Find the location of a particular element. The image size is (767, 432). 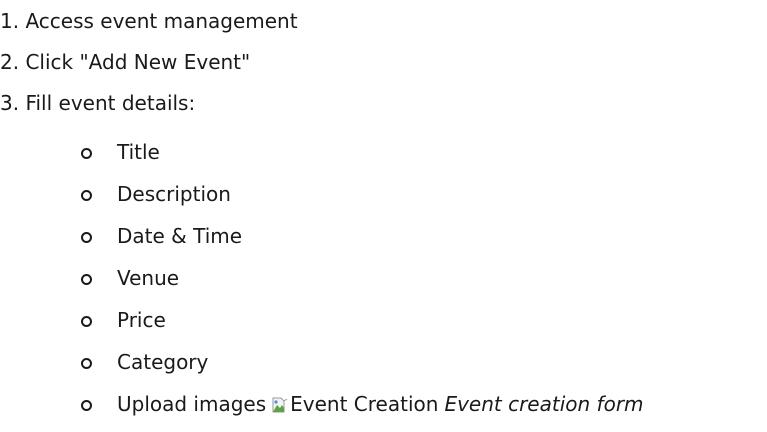

step-text: Click "Add New Event" is located at coordinates (138, 62).